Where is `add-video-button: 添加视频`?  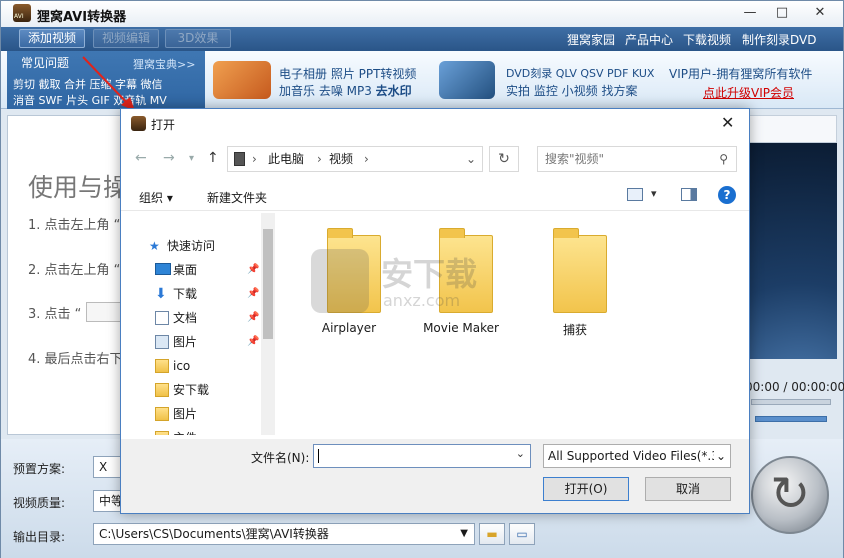
add-video-button: 添加视频 is located at coordinates (52, 38).